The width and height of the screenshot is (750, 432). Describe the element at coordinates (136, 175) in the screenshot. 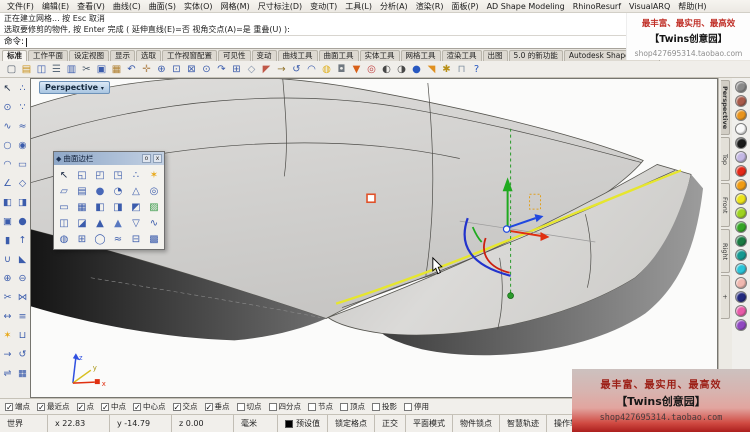

I see `surface-from-points-icon: ∴` at that location.